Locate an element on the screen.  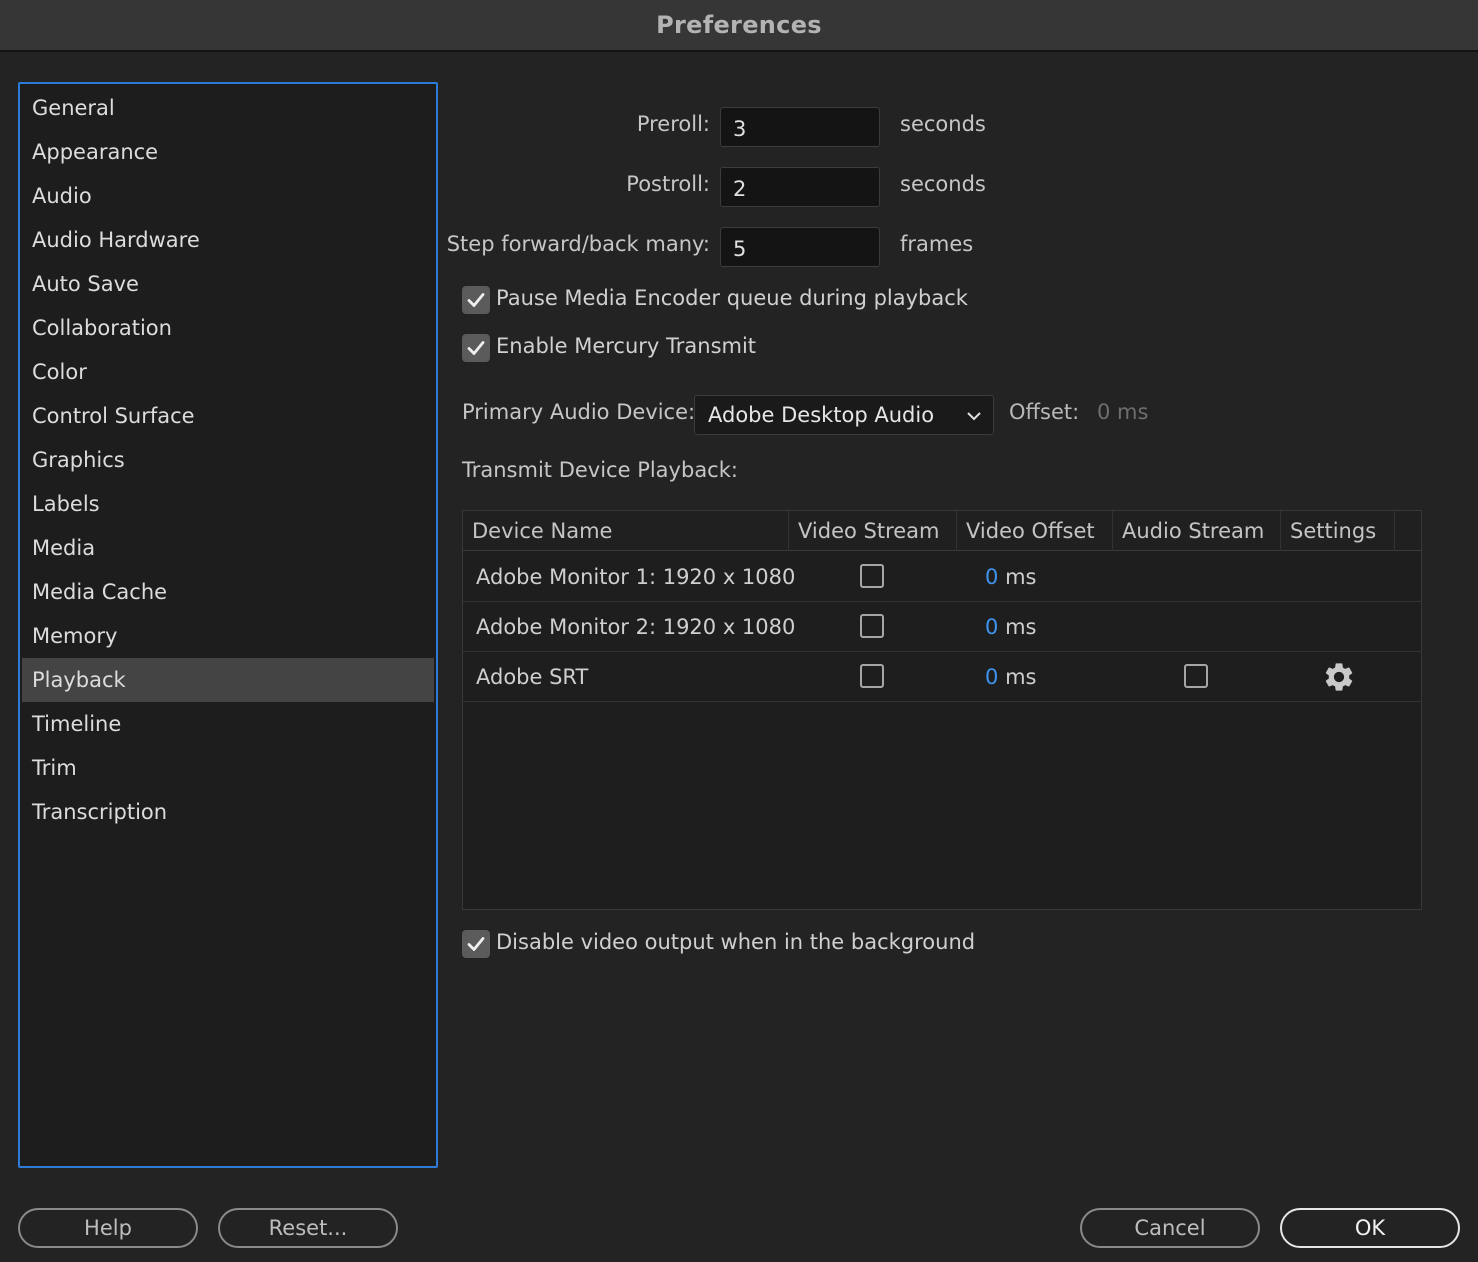
sidebar-item-control-surface: Control Surface is located at coordinates (228, 416).